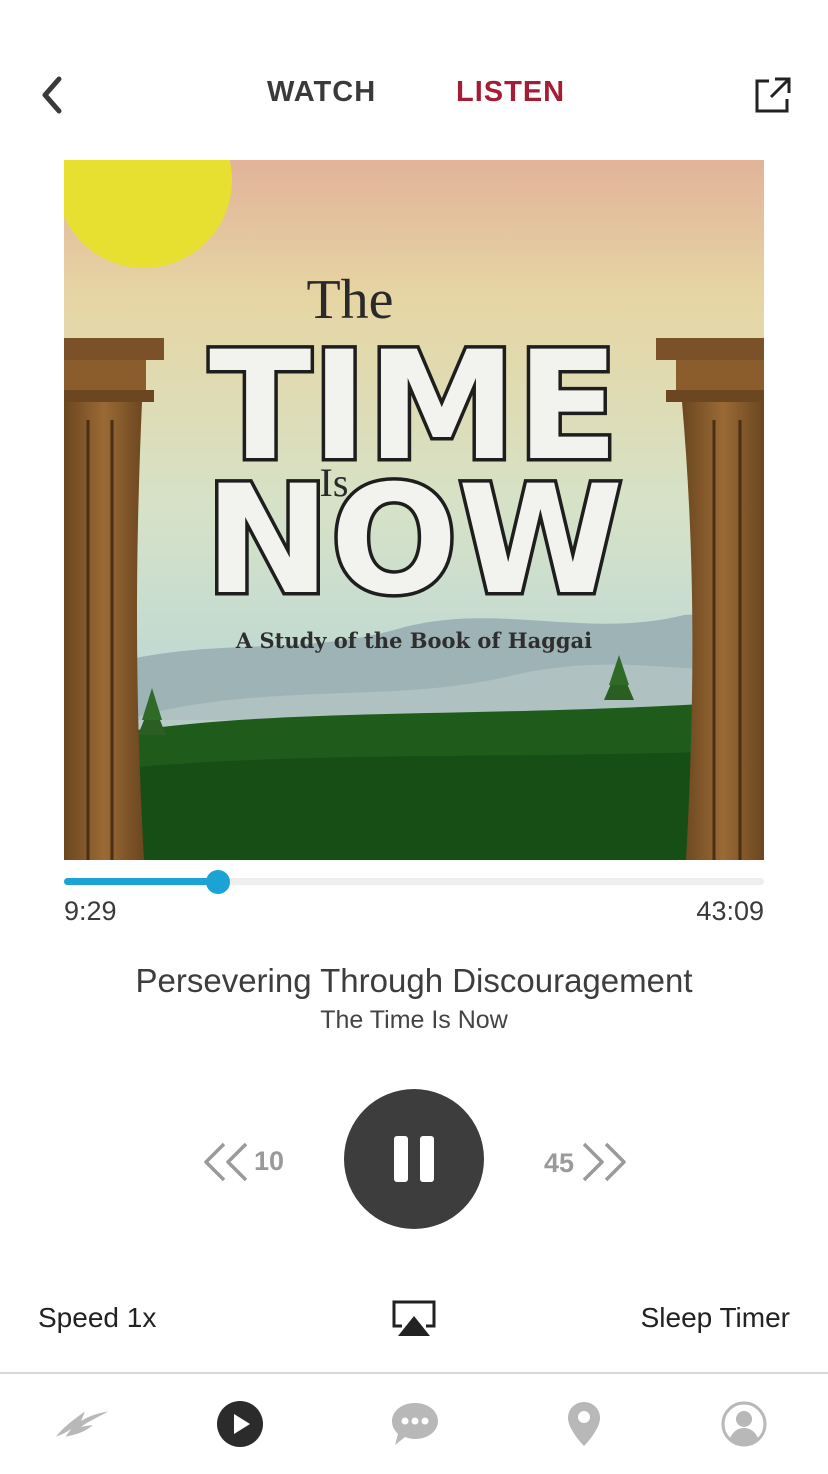 This screenshot has width=828, height=1474. Describe the element at coordinates (414, 95) in the screenshot. I see `top-bar: WATCH LISTEN` at that location.